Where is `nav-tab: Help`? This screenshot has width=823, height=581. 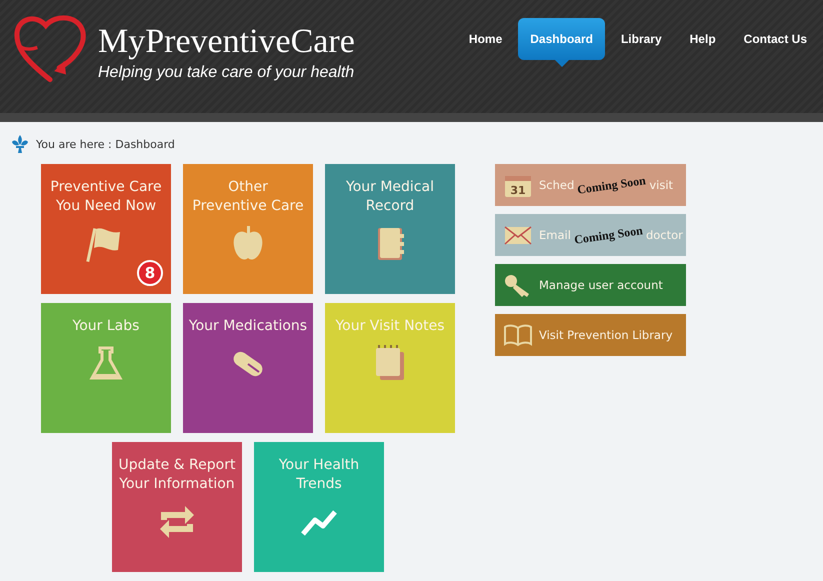 nav-tab: Help is located at coordinates (703, 39).